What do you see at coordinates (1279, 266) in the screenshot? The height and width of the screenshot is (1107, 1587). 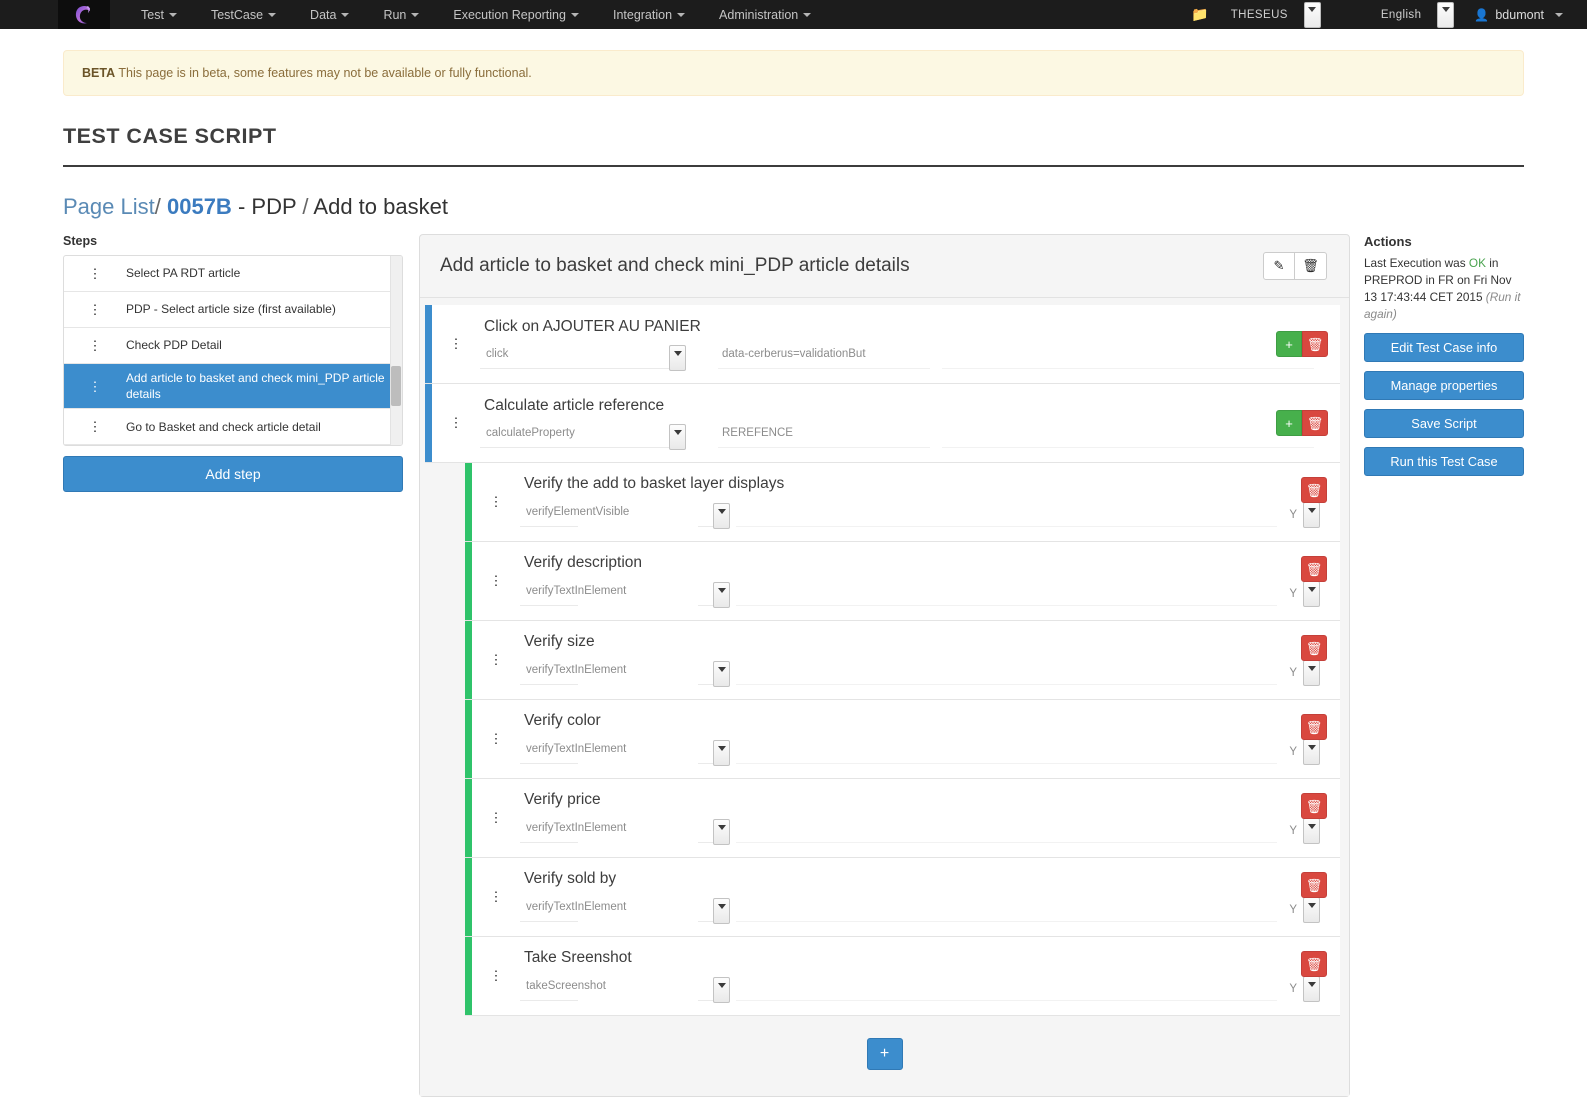 I see `edit-step-button: ✎` at bounding box center [1279, 266].